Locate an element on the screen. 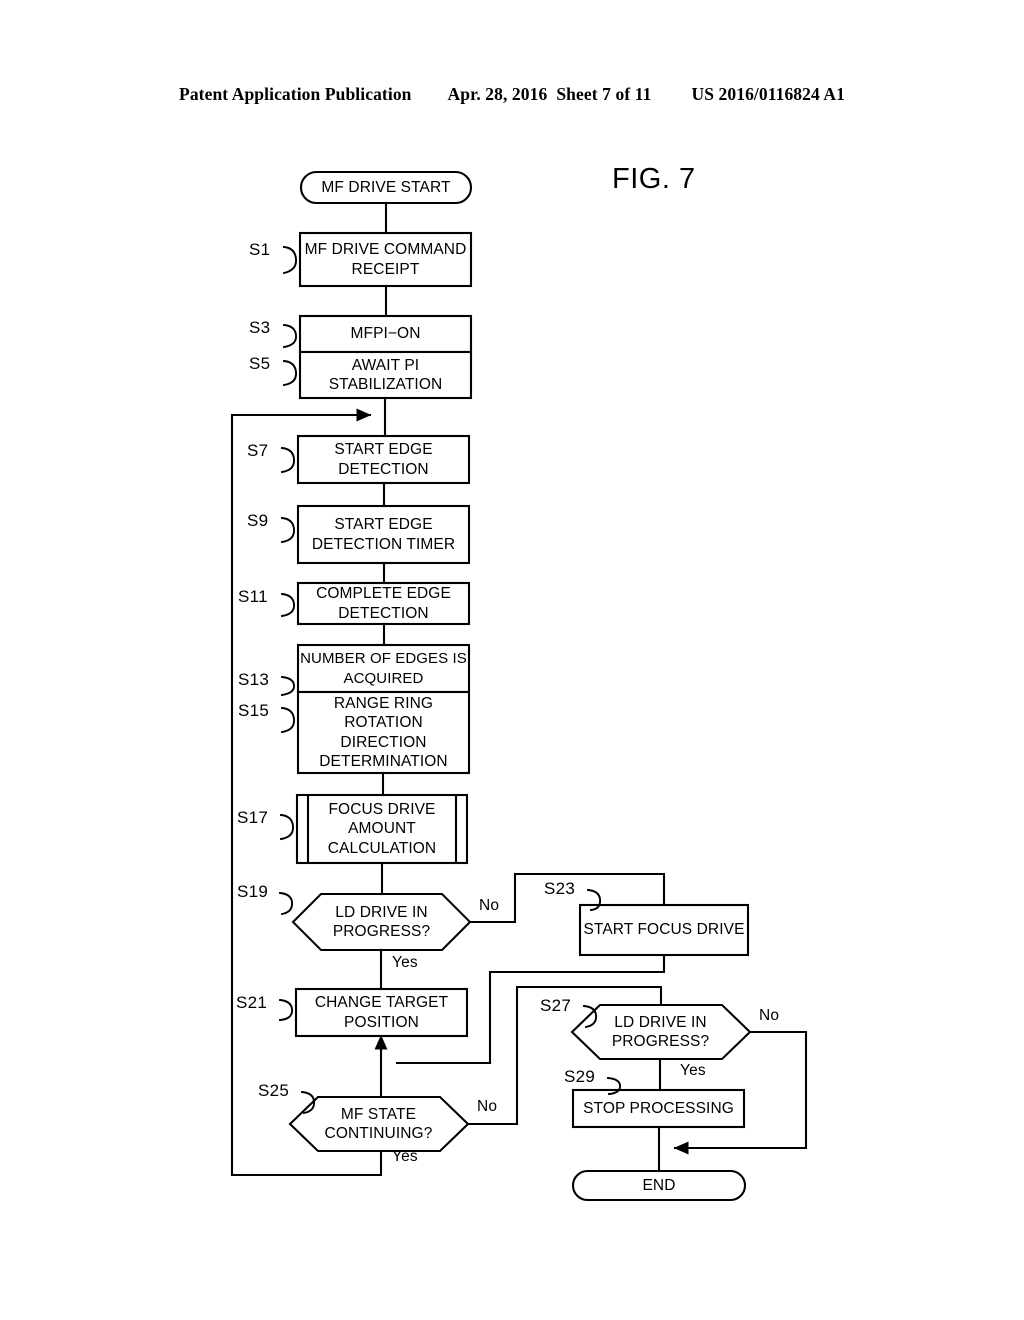 The height and width of the screenshot is (1320, 1024). step-label-s19: S19 is located at coordinates (253, 891).